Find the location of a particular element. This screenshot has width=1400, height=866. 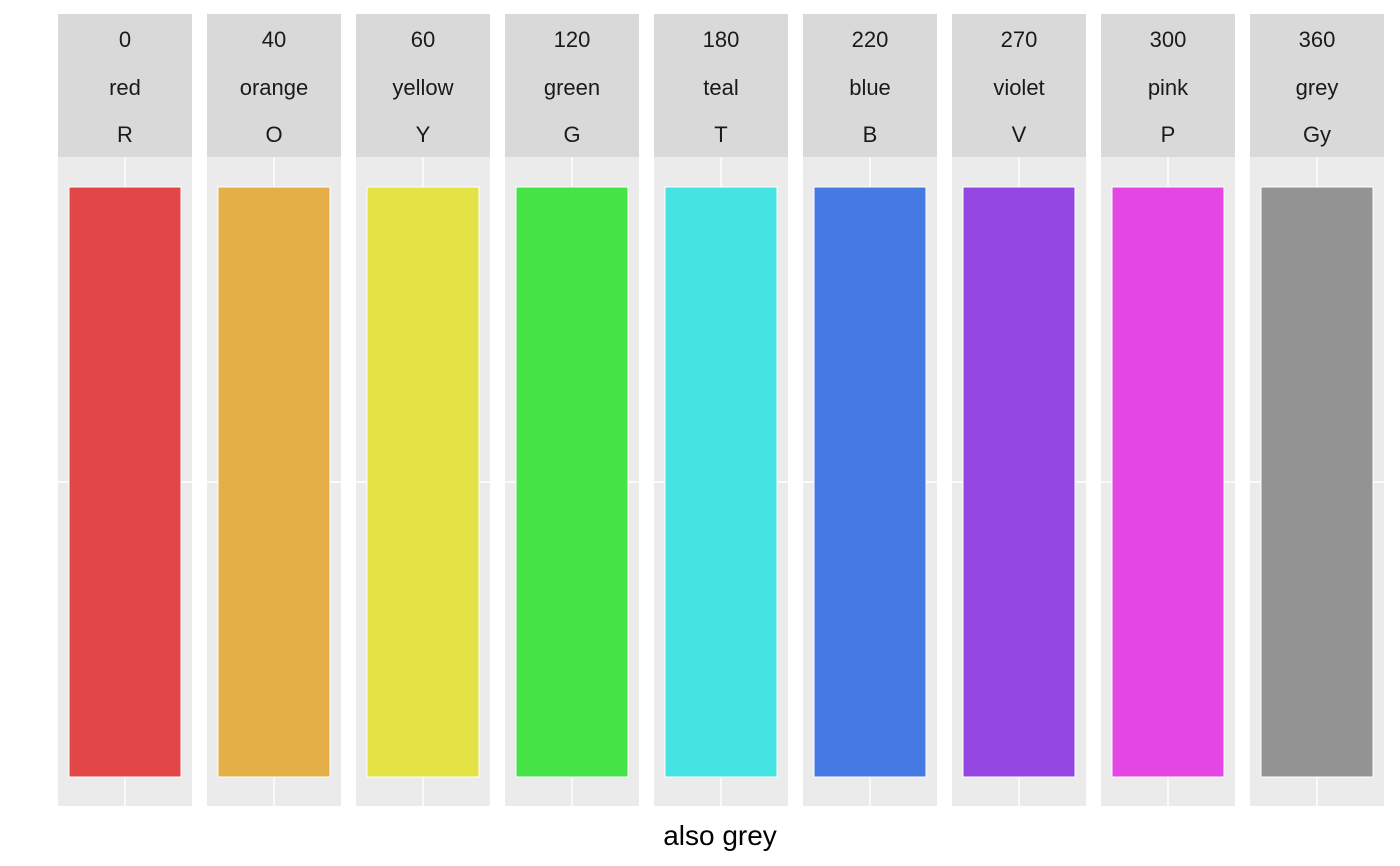

strip-name-label: yellow is located at coordinates (422, 87).